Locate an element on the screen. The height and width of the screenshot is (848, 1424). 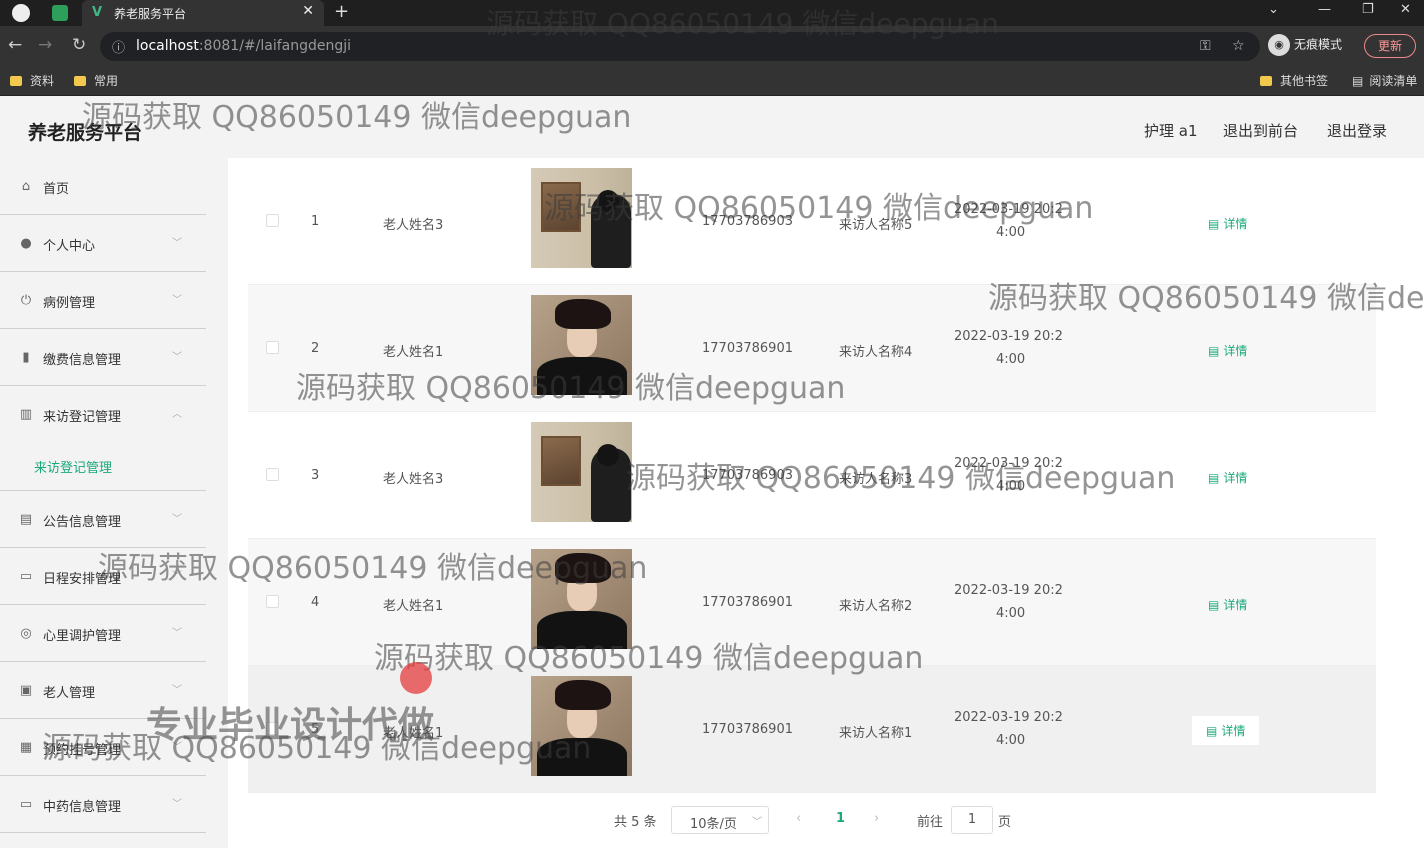
power-icon: ⏻ is located at coordinates (26, 300).